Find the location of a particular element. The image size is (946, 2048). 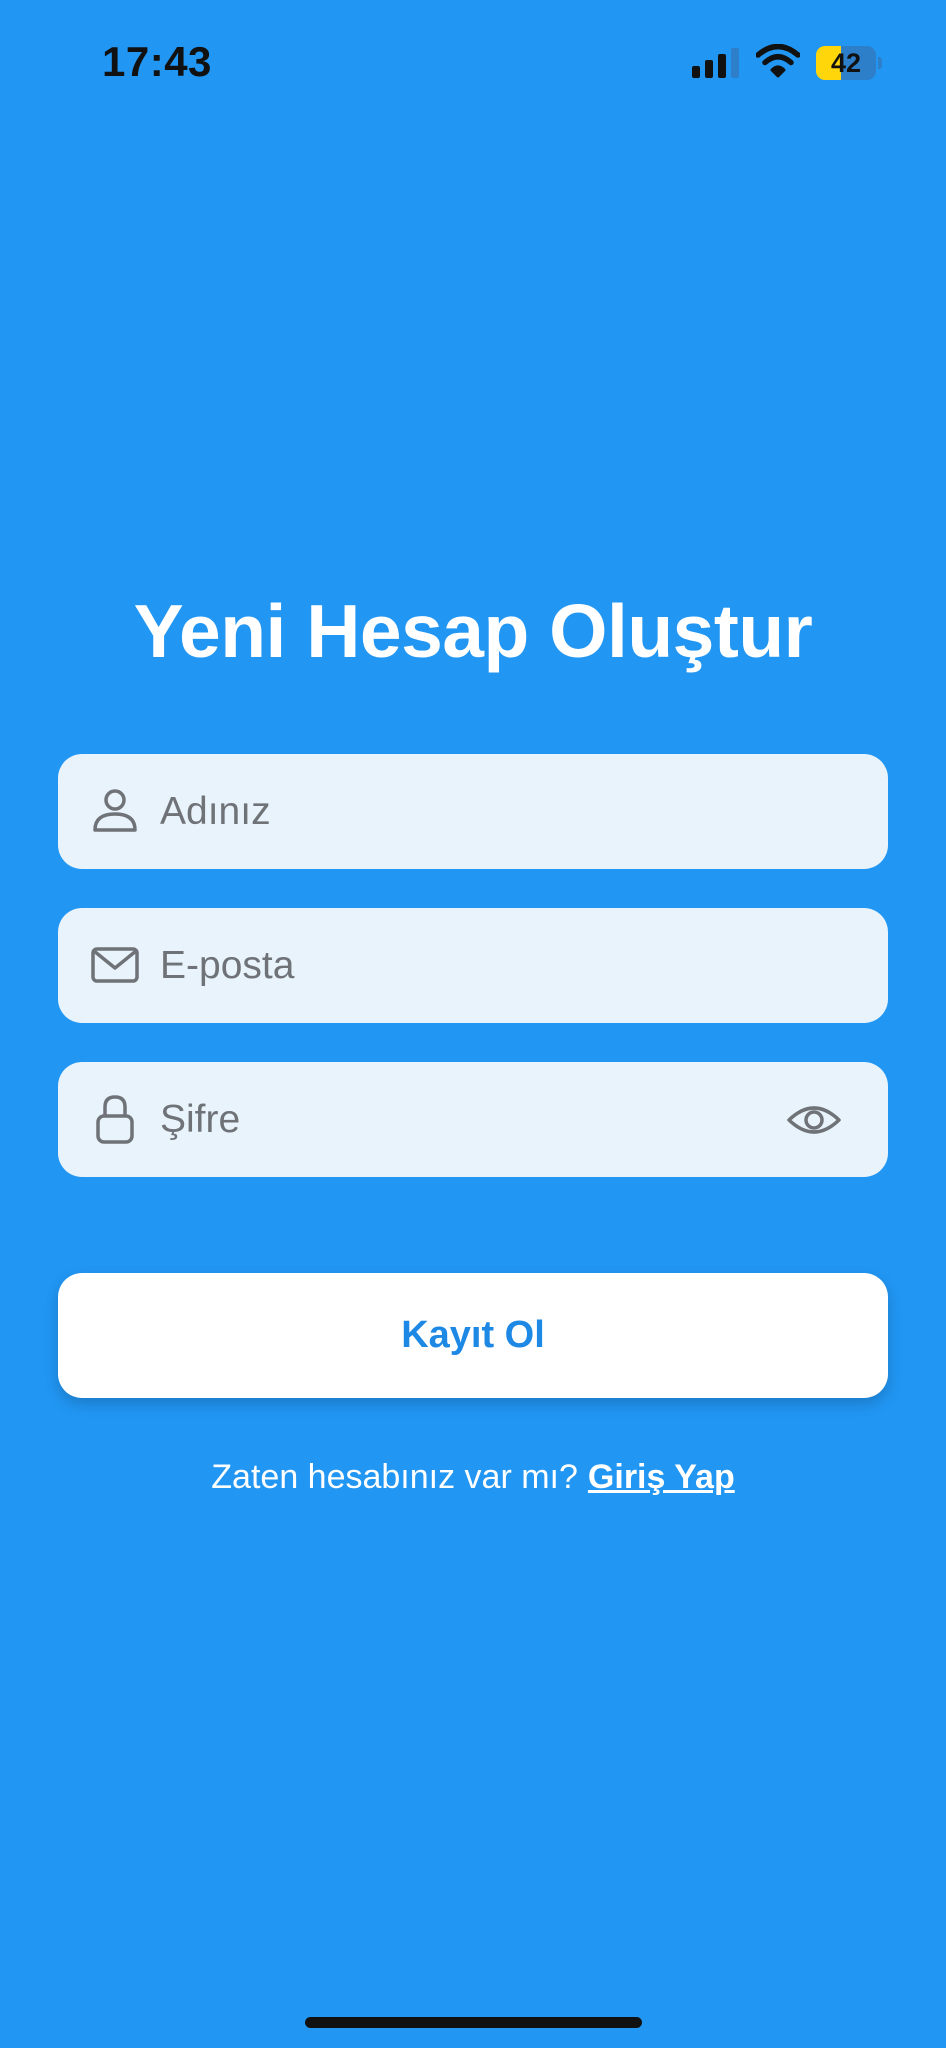

eye-icon is located at coordinates (814, 1120).